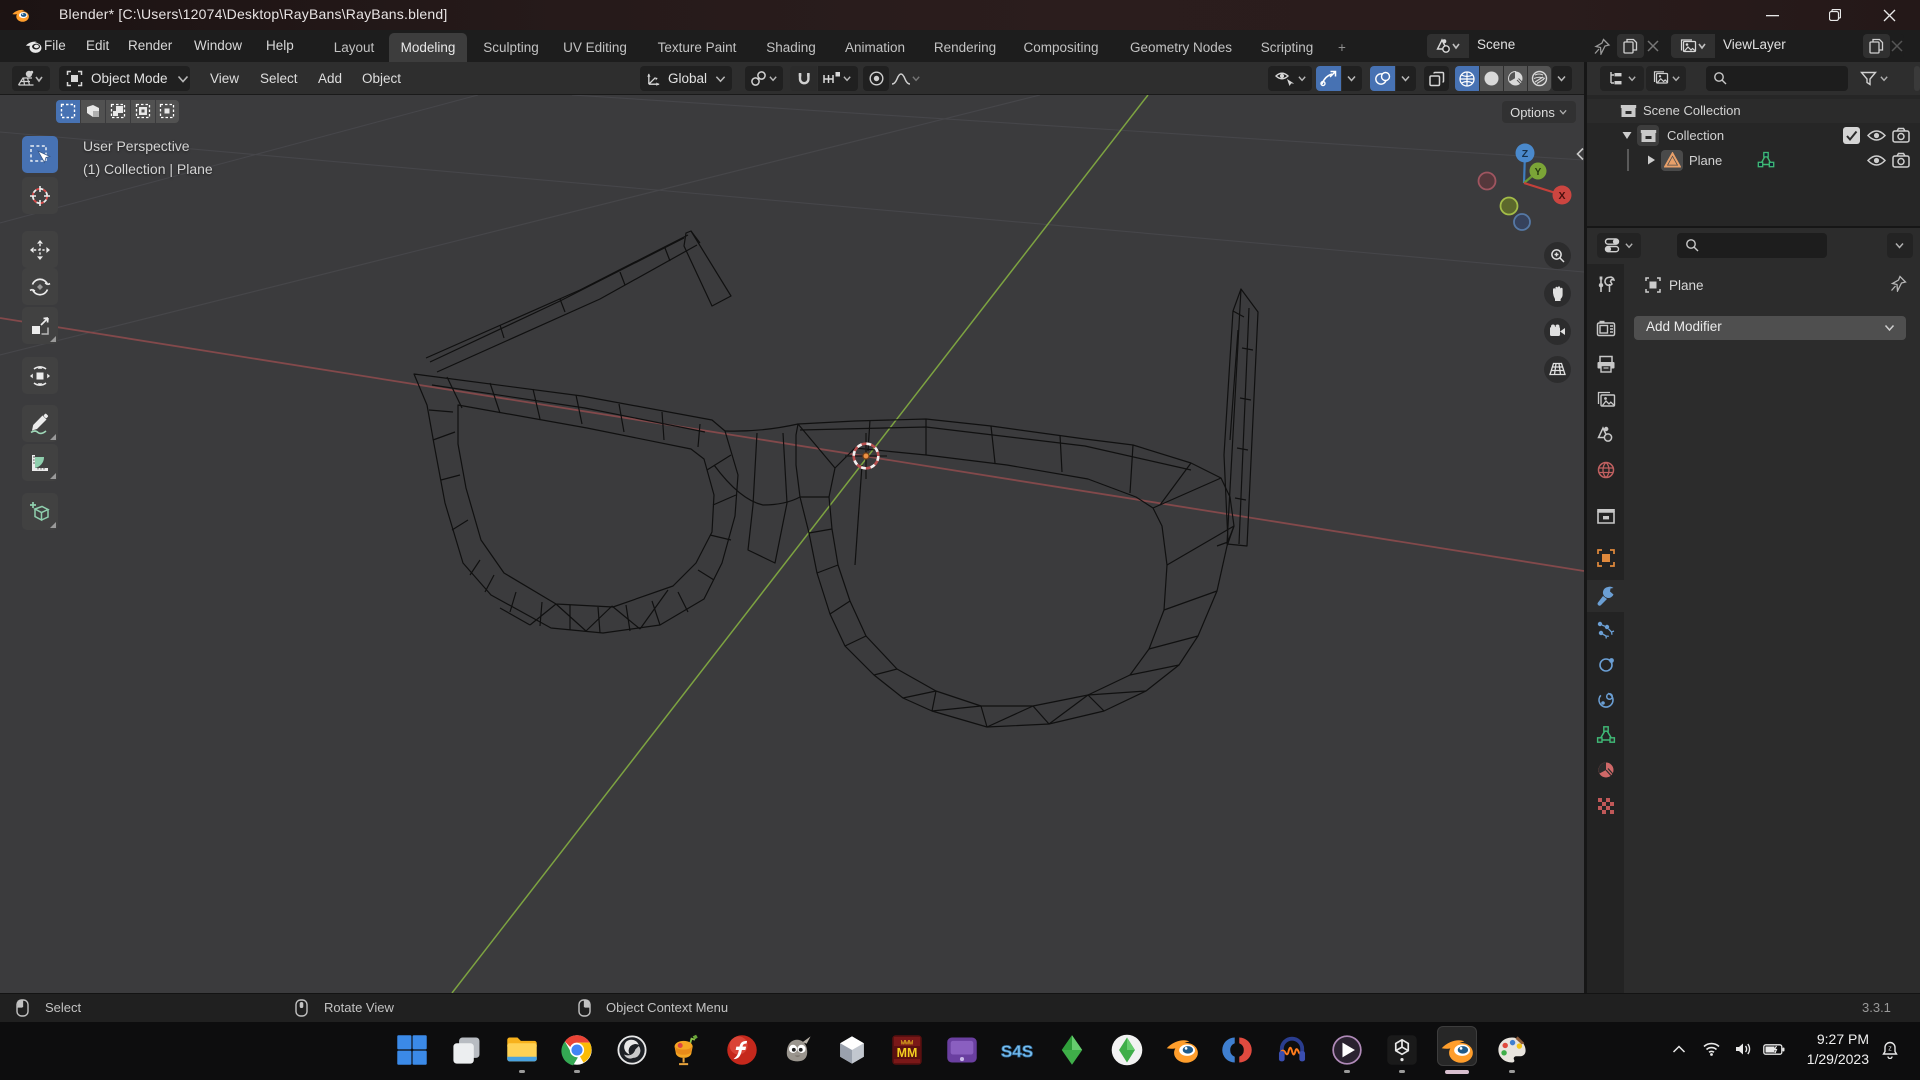 This screenshot has width=1920, height=1080. I want to click on svg-text: MM, so click(907, 1053).